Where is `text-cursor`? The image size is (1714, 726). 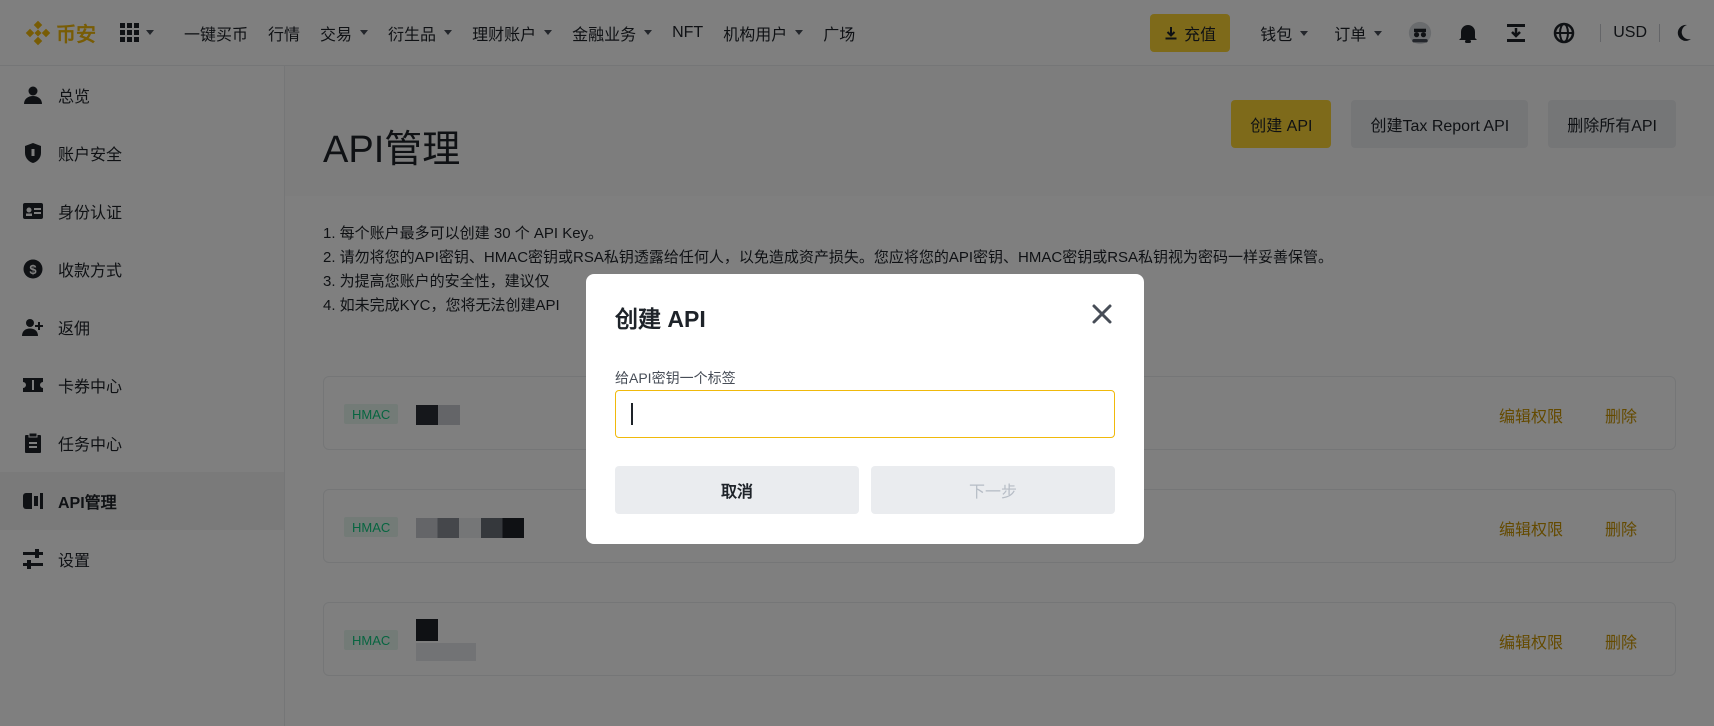 text-cursor is located at coordinates (632, 414).